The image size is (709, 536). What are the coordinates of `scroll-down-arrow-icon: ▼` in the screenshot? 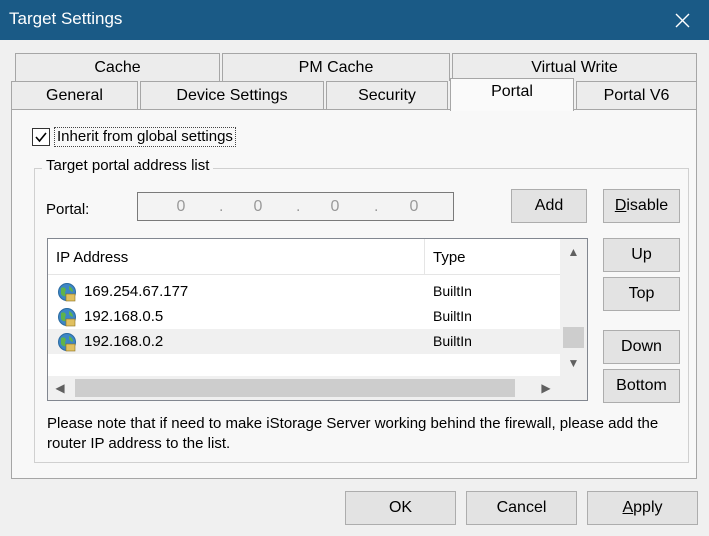 It's located at (573, 363).